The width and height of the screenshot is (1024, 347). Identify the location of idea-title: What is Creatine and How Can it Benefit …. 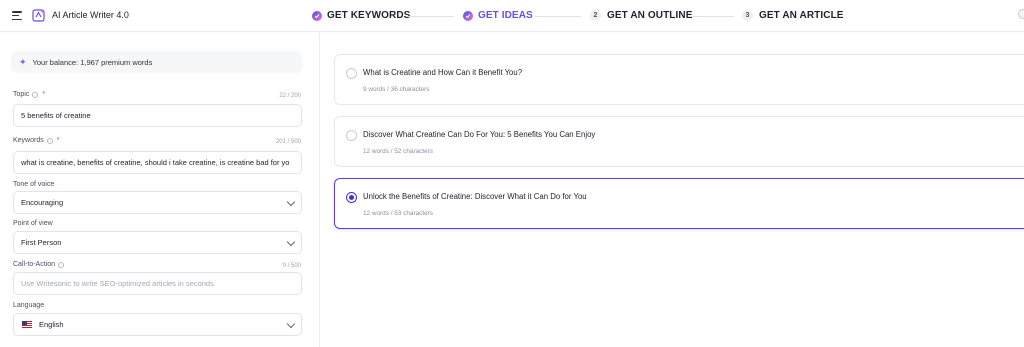
(443, 72).